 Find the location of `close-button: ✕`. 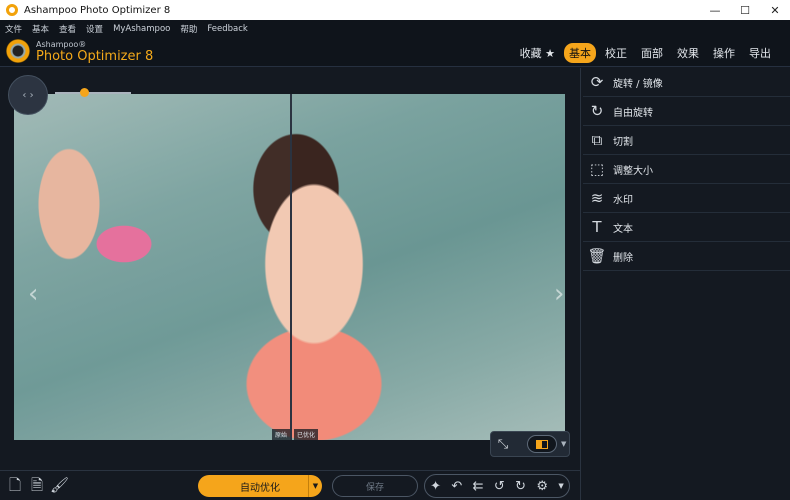

close-button: ✕ is located at coordinates (775, 10).